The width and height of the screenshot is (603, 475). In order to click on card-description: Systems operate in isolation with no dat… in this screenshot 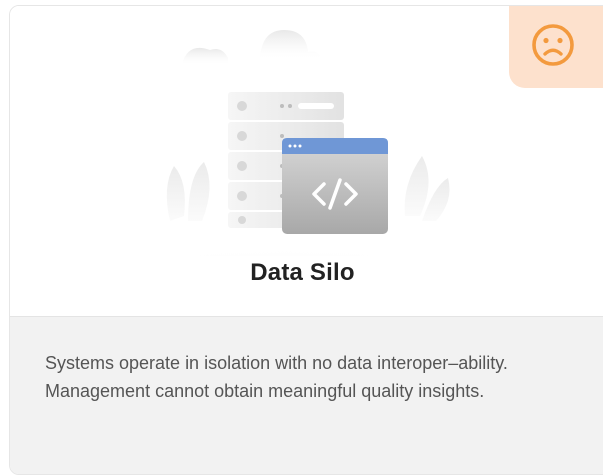, I will do `click(276, 377)`.